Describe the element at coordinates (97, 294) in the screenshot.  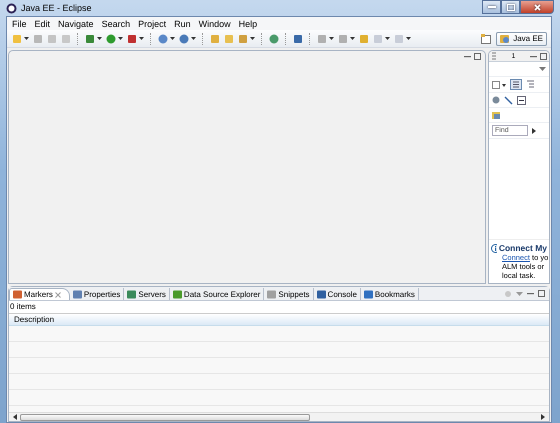
I see `view-tab: Properties` at that location.